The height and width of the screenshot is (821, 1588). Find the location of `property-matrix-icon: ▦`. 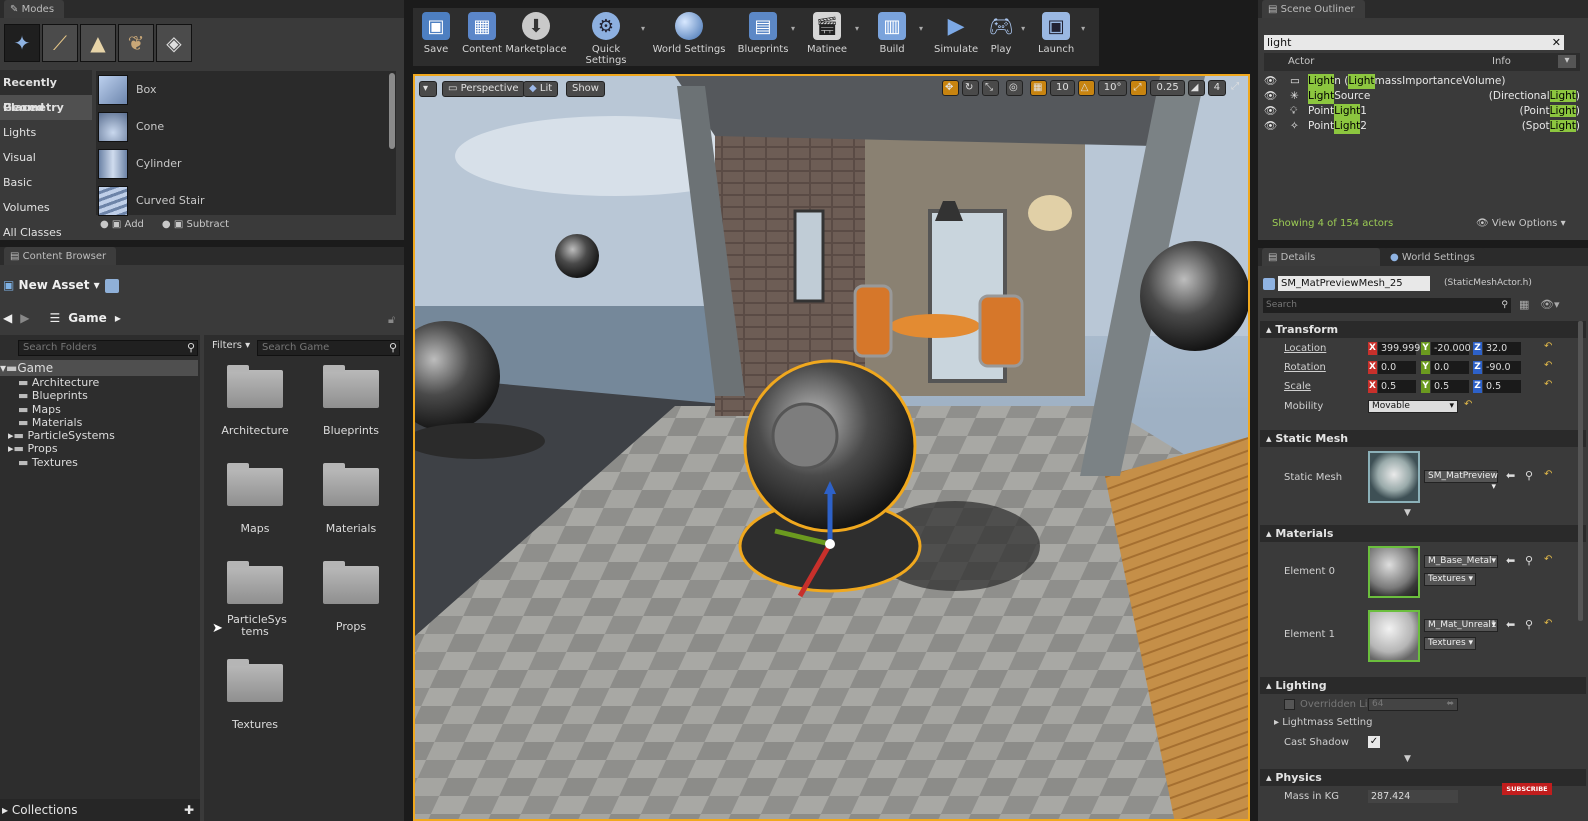

property-matrix-icon: ▦ is located at coordinates (1524, 304).